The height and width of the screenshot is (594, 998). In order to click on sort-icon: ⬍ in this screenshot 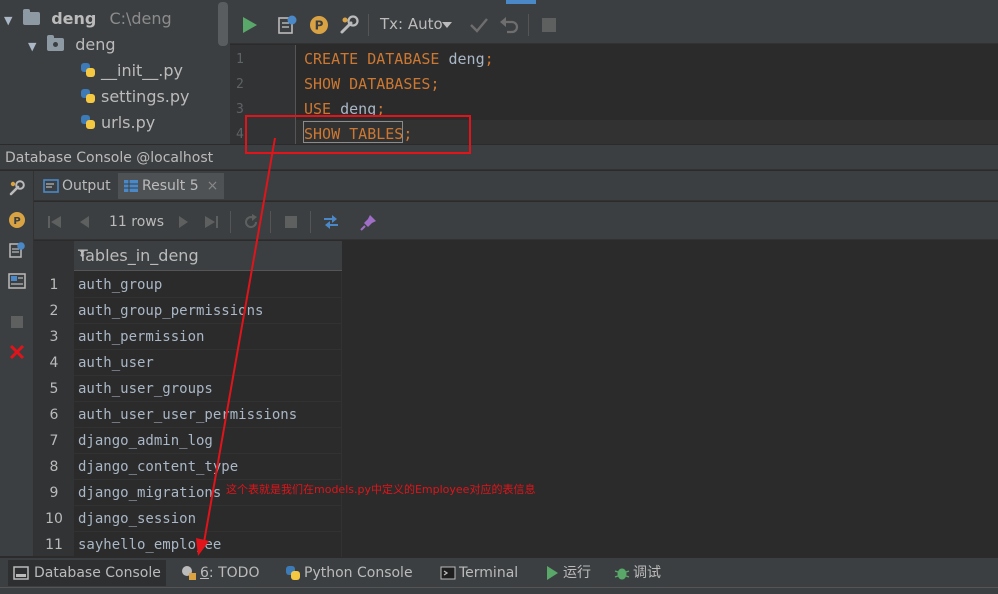, I will do `click(208, 254)`.